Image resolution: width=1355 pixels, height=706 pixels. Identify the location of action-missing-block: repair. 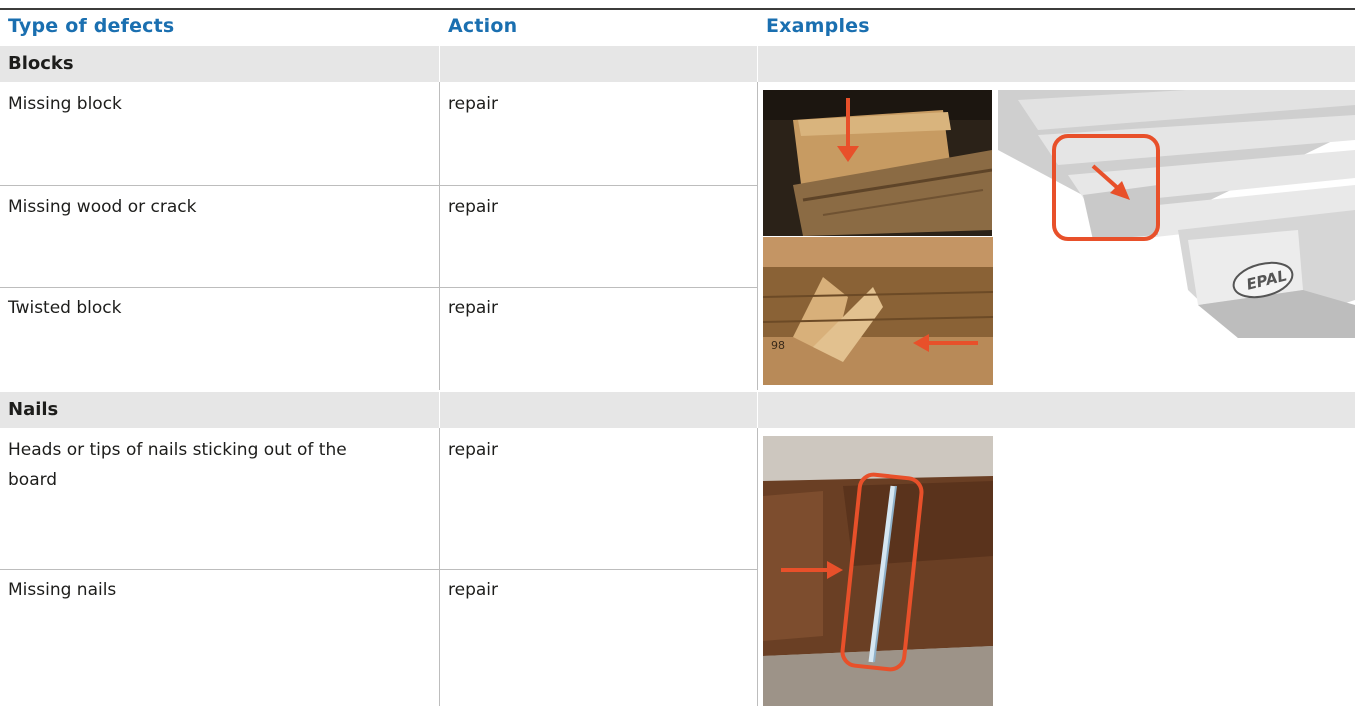
(473, 104).